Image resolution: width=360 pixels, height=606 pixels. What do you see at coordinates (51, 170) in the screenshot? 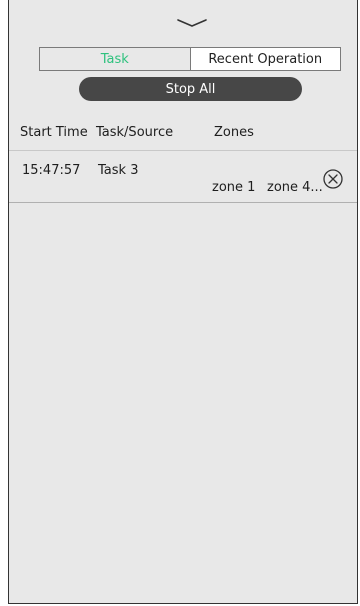
I see `row-start-time: 15:47:57` at bounding box center [51, 170].